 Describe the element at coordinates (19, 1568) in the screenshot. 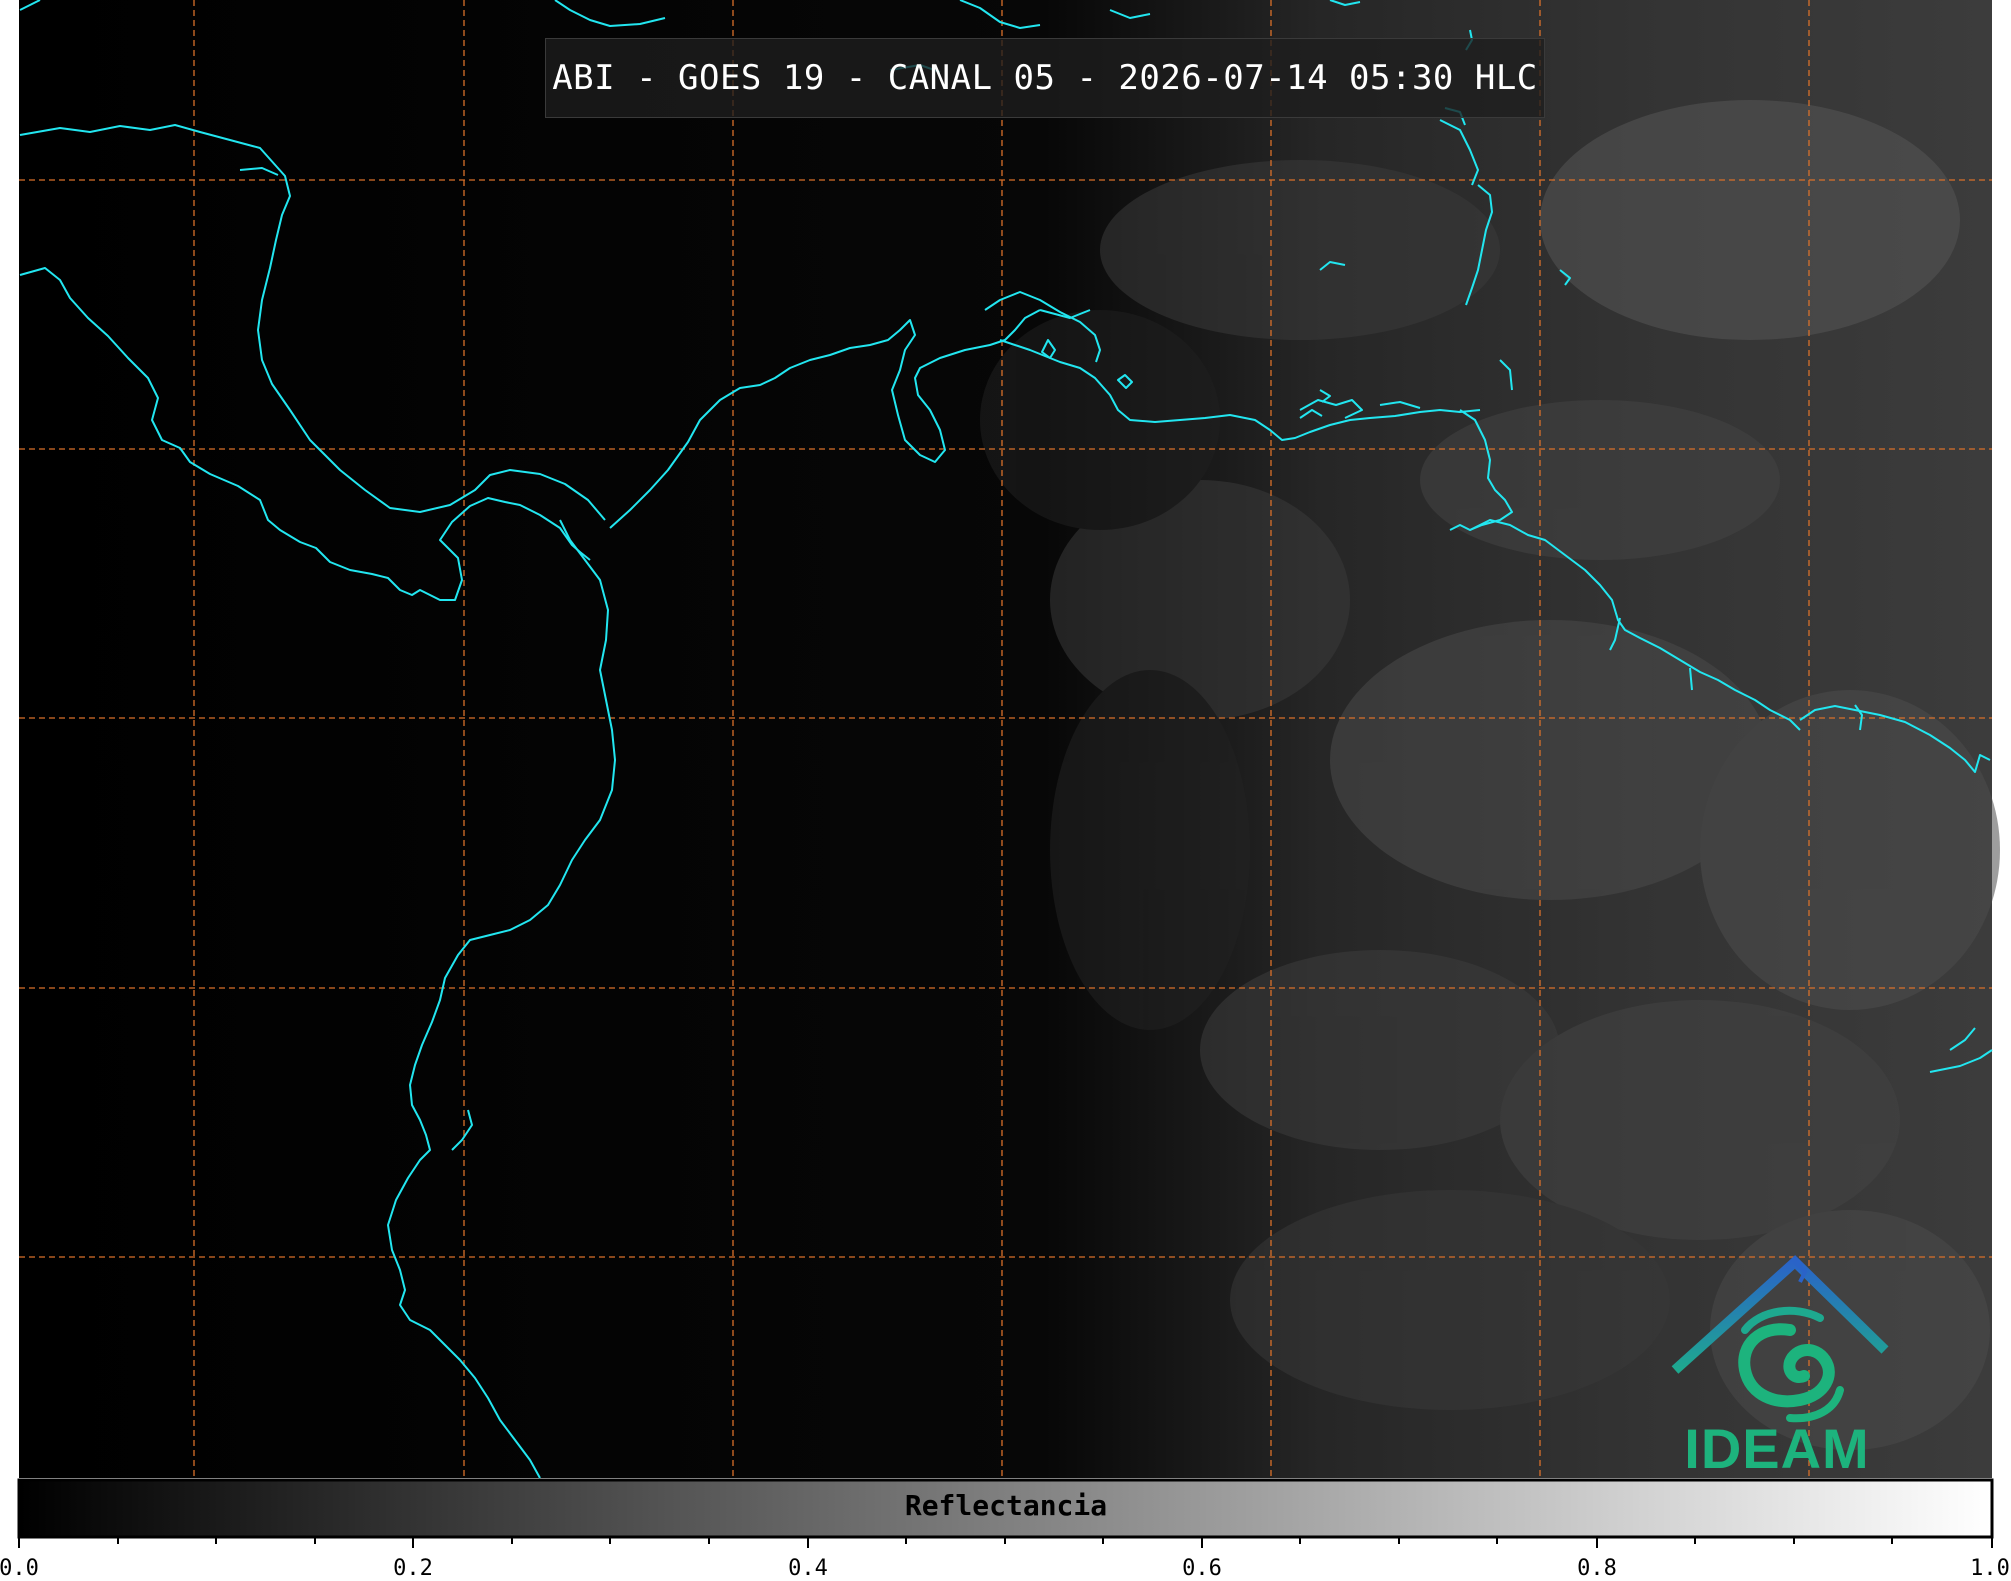

I see `colorbar-tick-label: 0.0` at that location.